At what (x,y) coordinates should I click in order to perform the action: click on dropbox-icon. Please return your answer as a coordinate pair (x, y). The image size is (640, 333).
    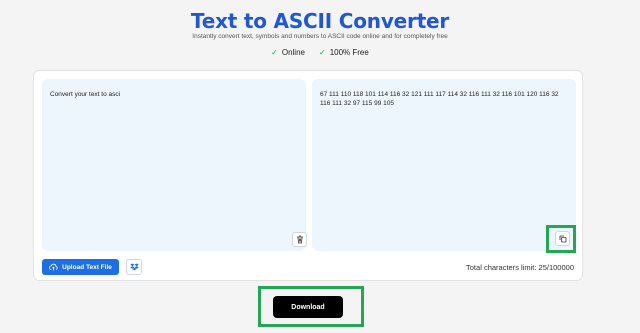
    Looking at the image, I should click on (134, 267).